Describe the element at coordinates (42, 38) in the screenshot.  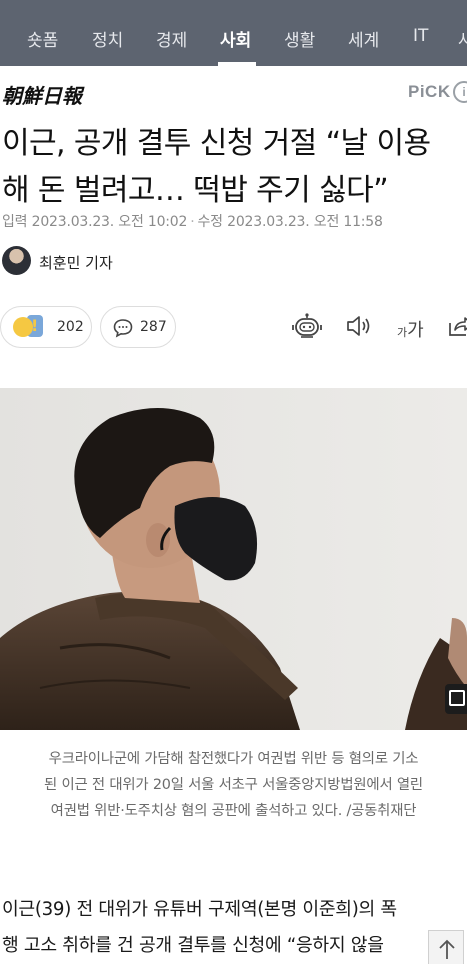
I see `tab-shortform: 숏폼` at that location.